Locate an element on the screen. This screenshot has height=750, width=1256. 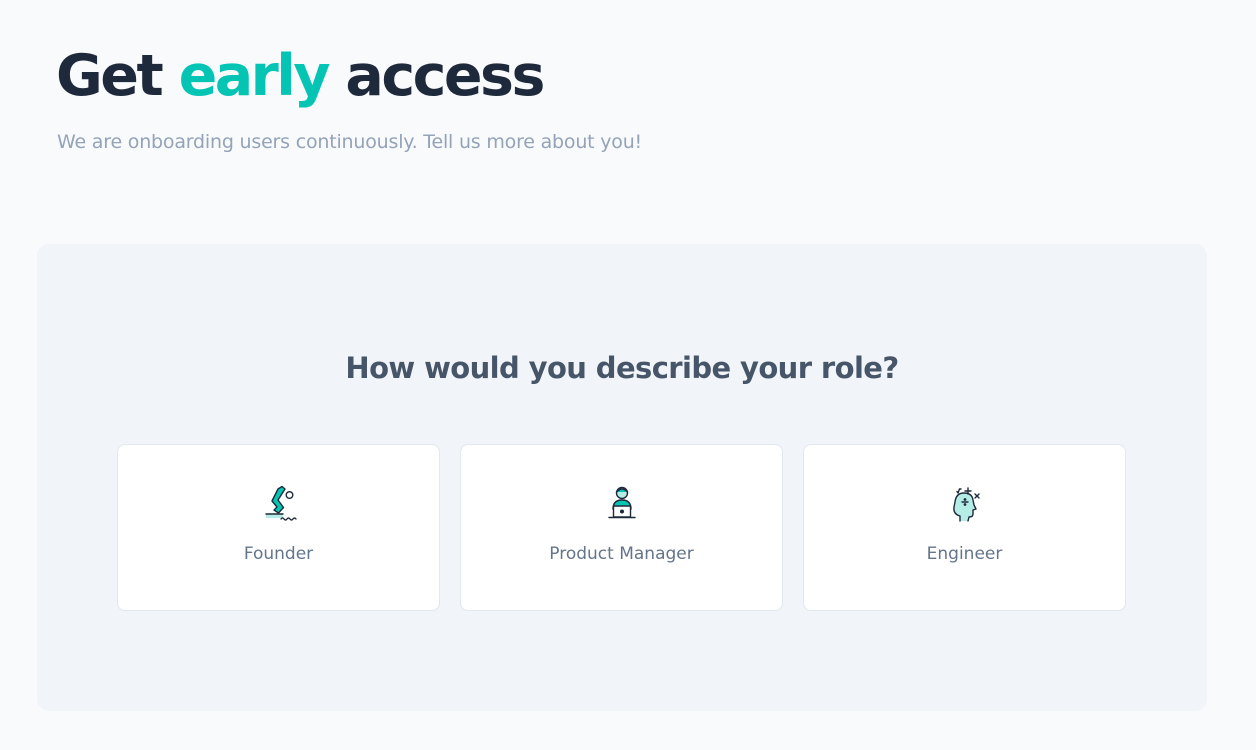
diver-icon is located at coordinates (279, 506).